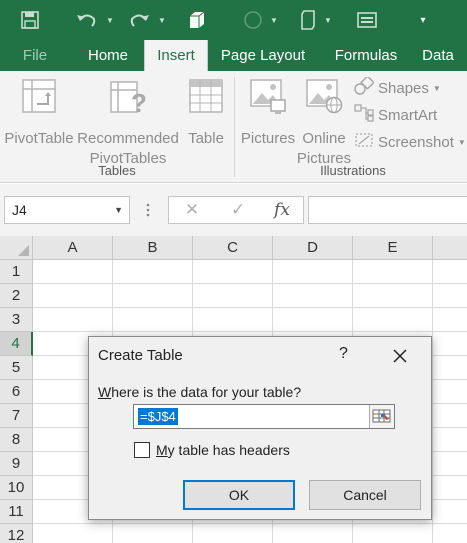 The width and height of the screenshot is (467, 543). Describe the element at coordinates (387, 210) in the screenshot. I see `formula-input` at that location.